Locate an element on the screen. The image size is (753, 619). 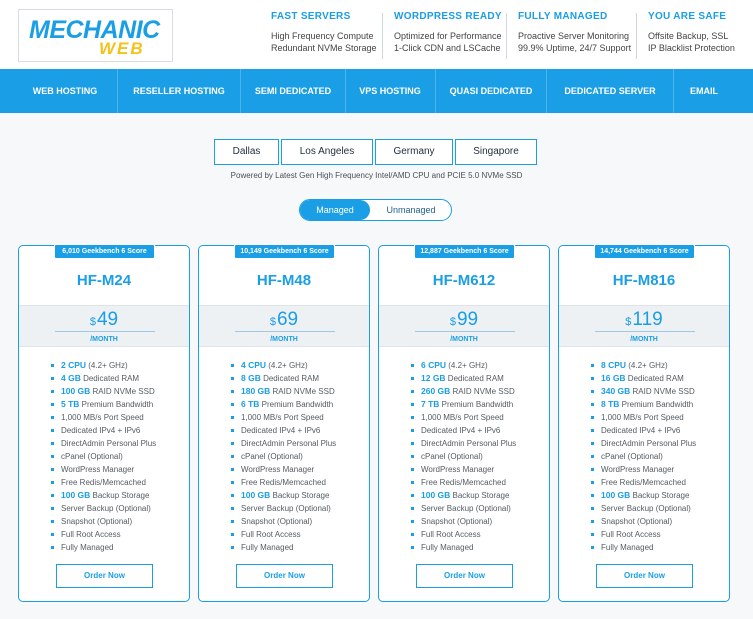
feature-text: DirectAdmin Personal Plus is located at coordinates (469, 443).